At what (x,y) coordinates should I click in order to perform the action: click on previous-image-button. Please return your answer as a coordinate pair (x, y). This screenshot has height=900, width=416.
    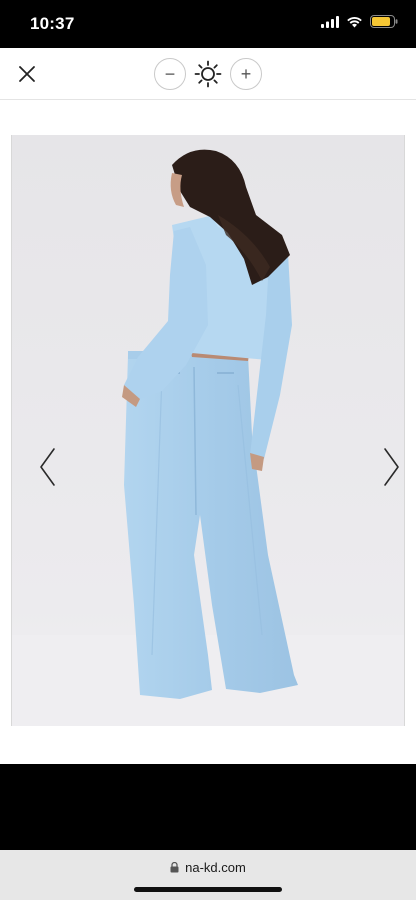
    Looking at the image, I should click on (48, 467).